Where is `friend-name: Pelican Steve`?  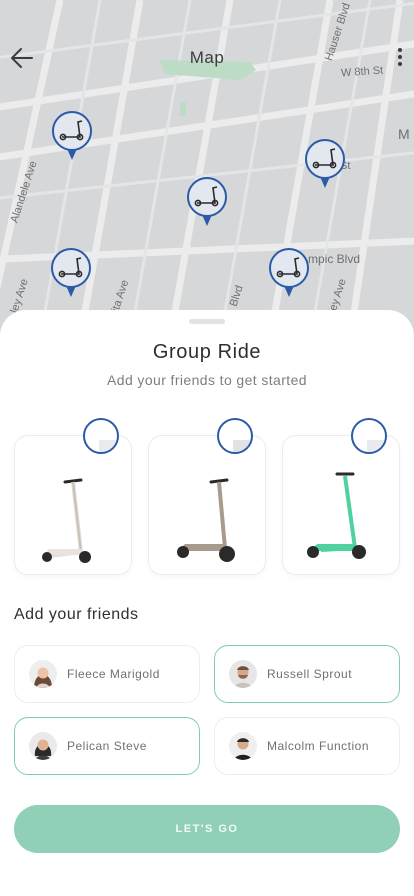 friend-name: Pelican Steve is located at coordinates (107, 746).